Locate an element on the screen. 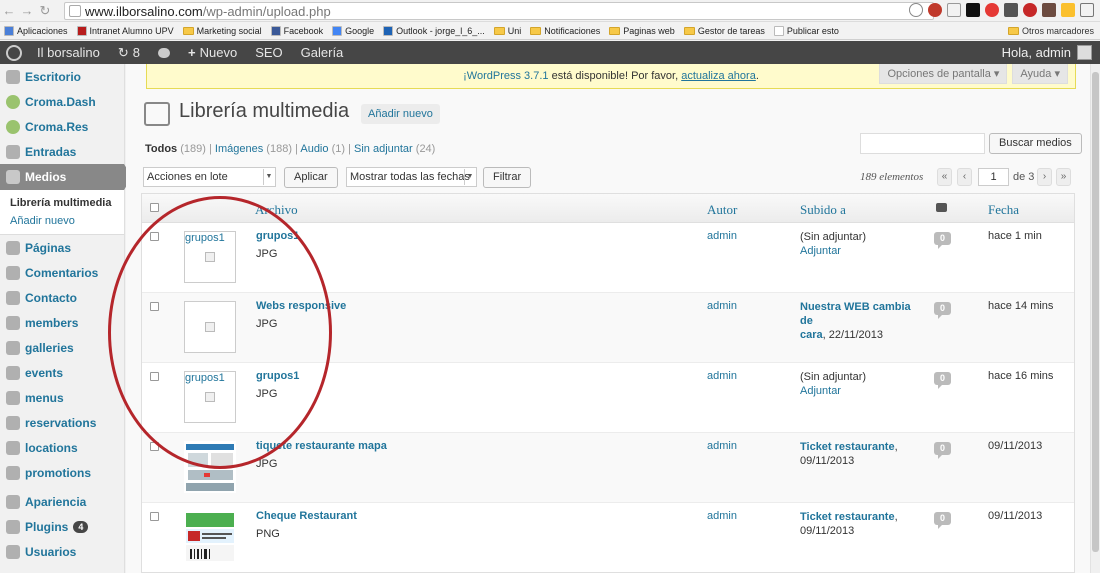 The image size is (1100, 573). reload-icon: ↻ is located at coordinates (45, 11).